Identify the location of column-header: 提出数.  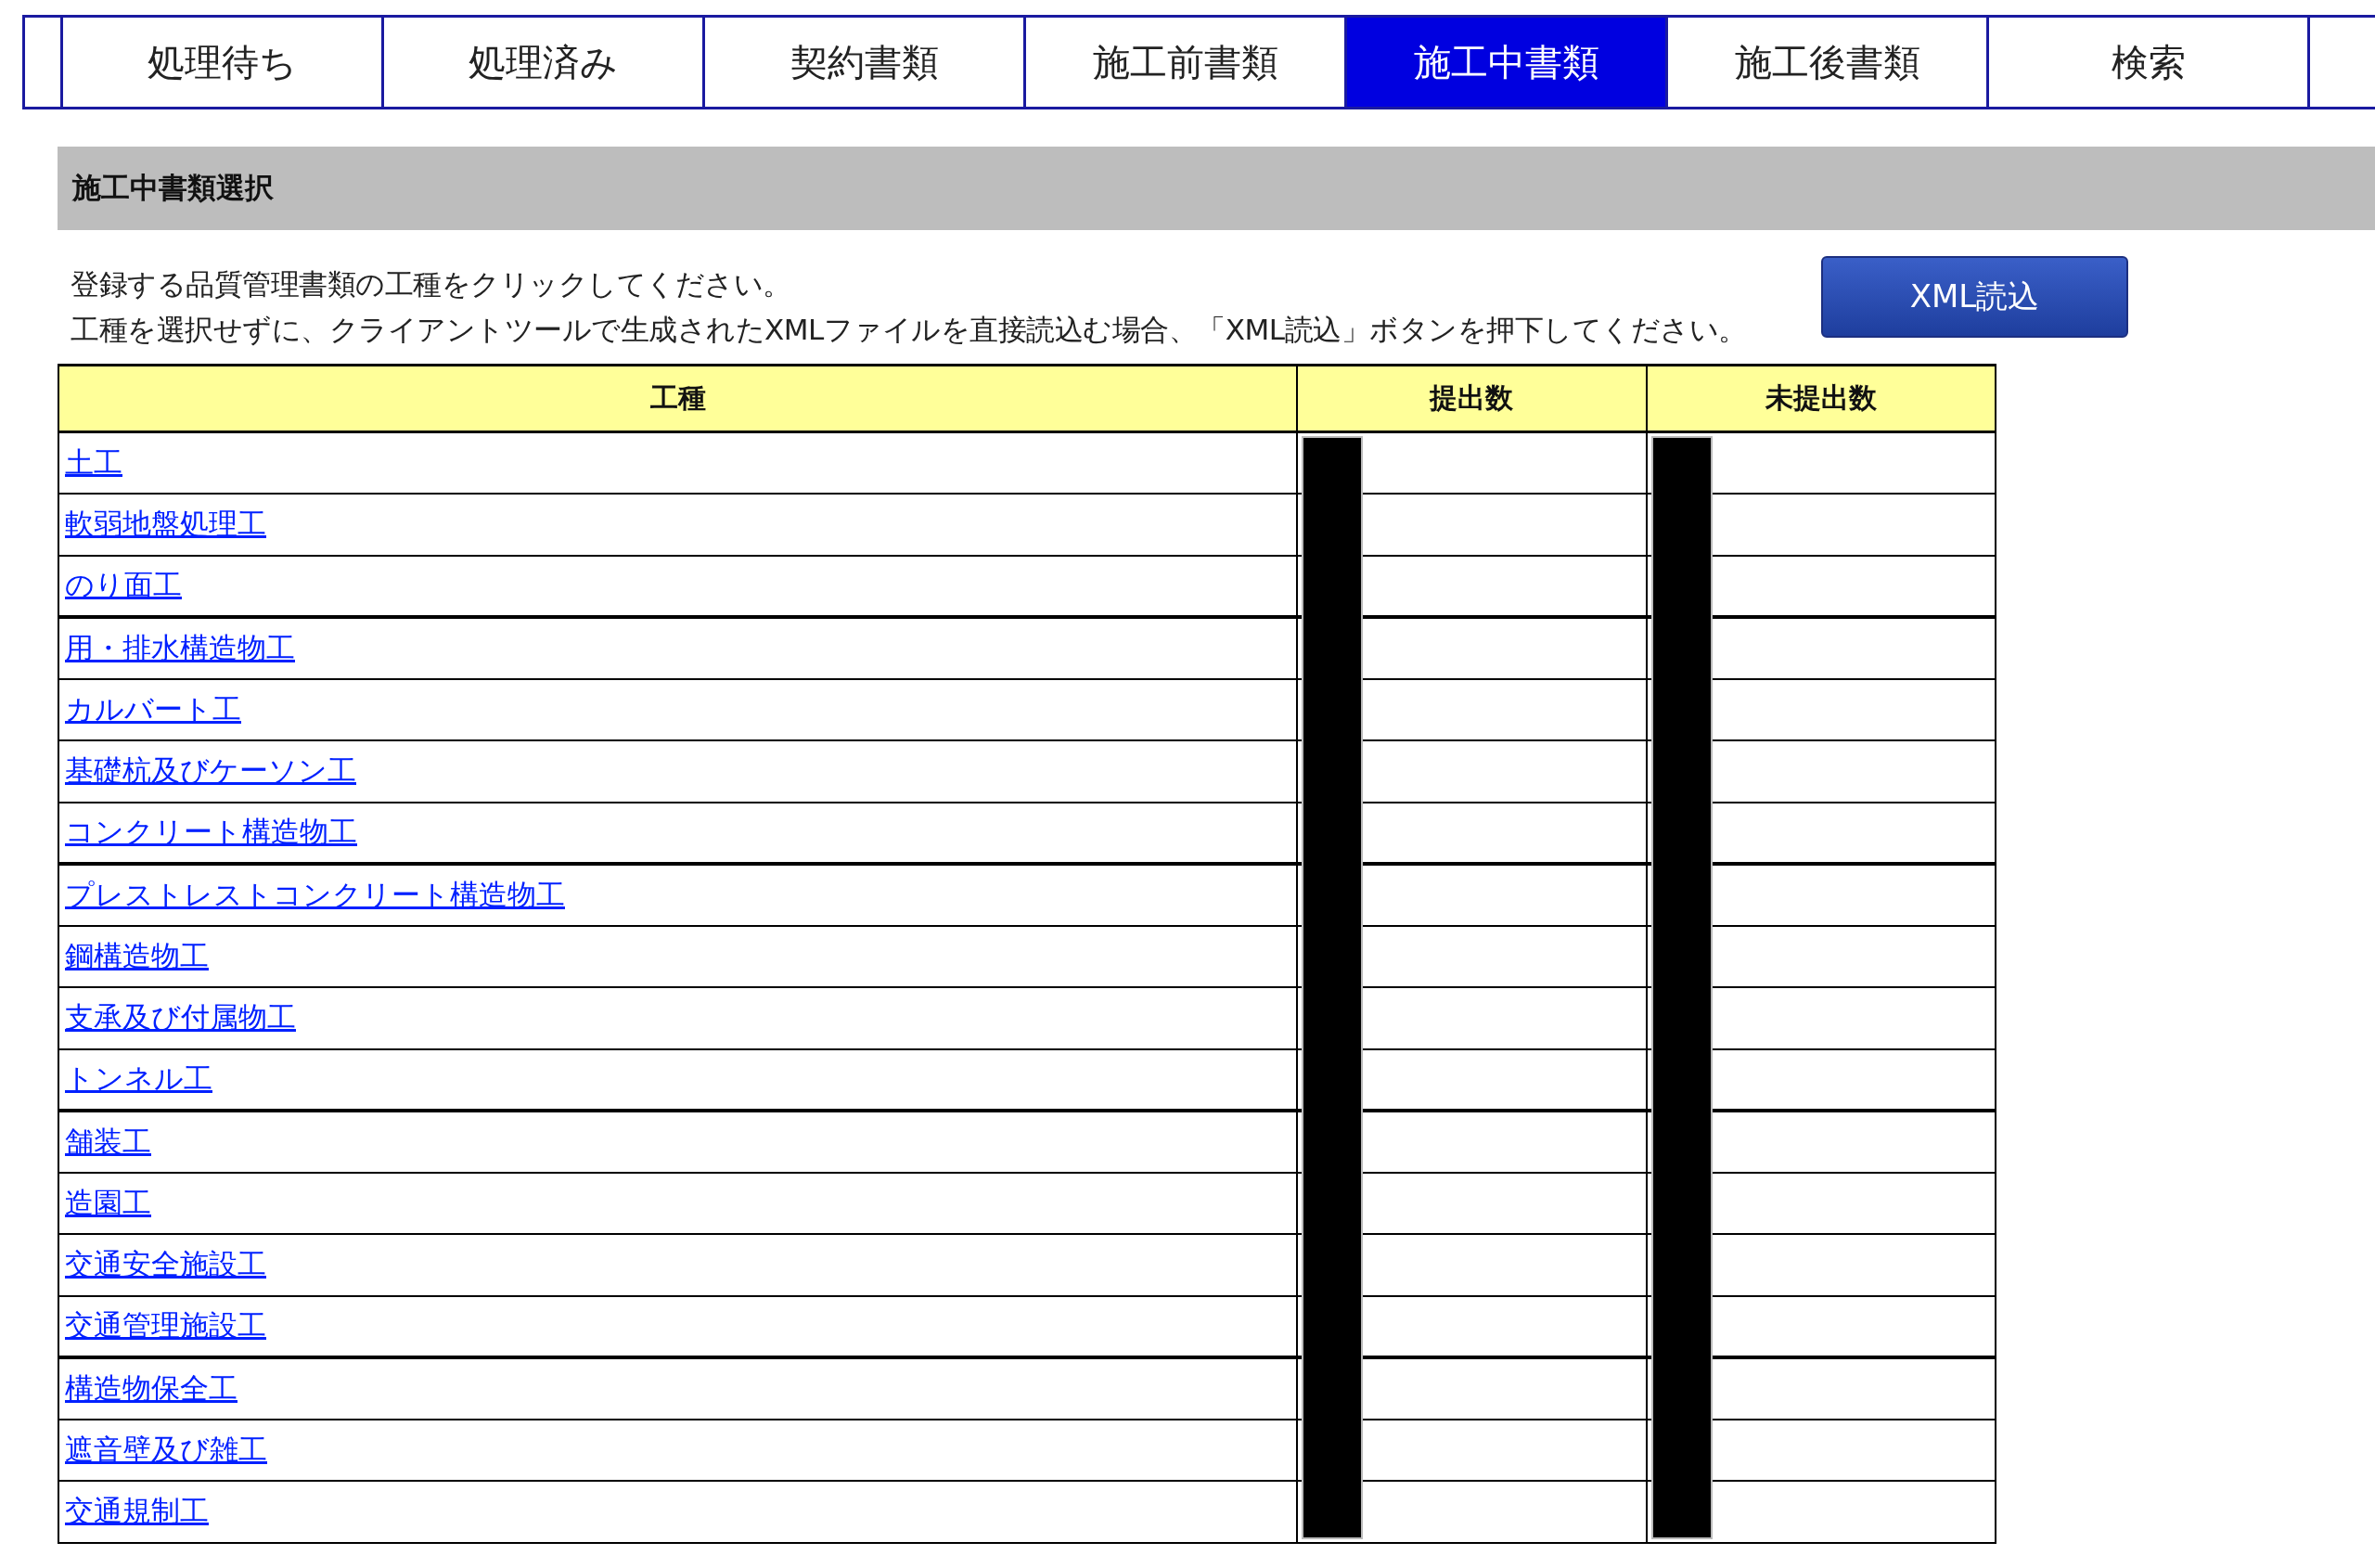
(1472, 398).